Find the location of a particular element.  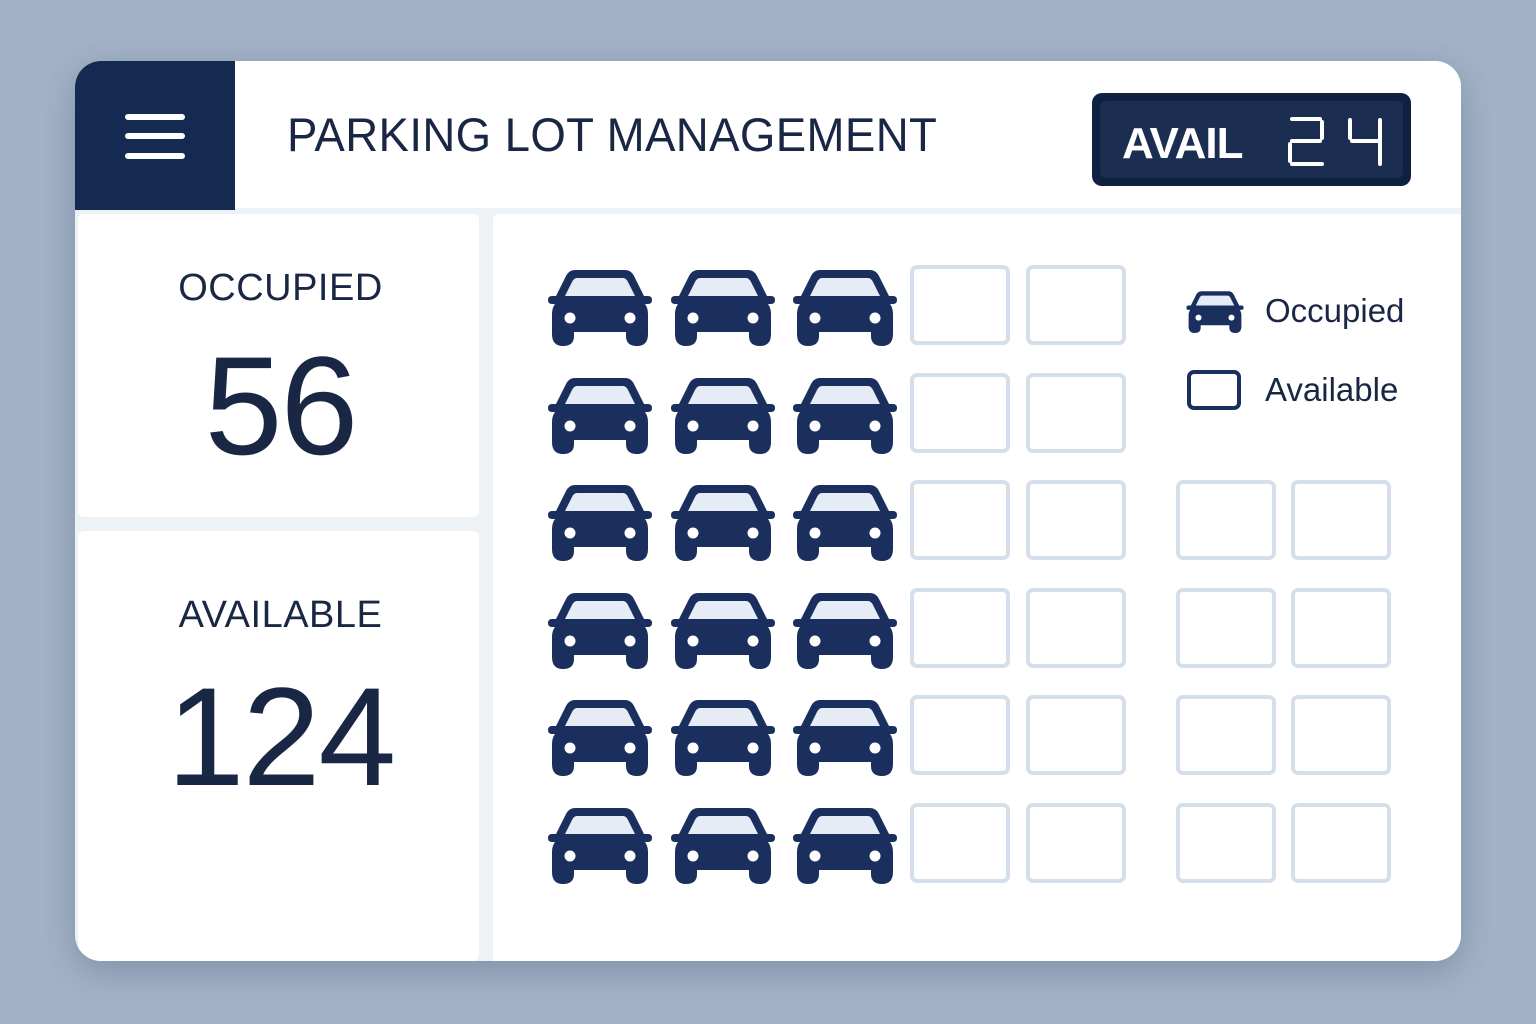

car-icon is located at coordinates (1215, 311).